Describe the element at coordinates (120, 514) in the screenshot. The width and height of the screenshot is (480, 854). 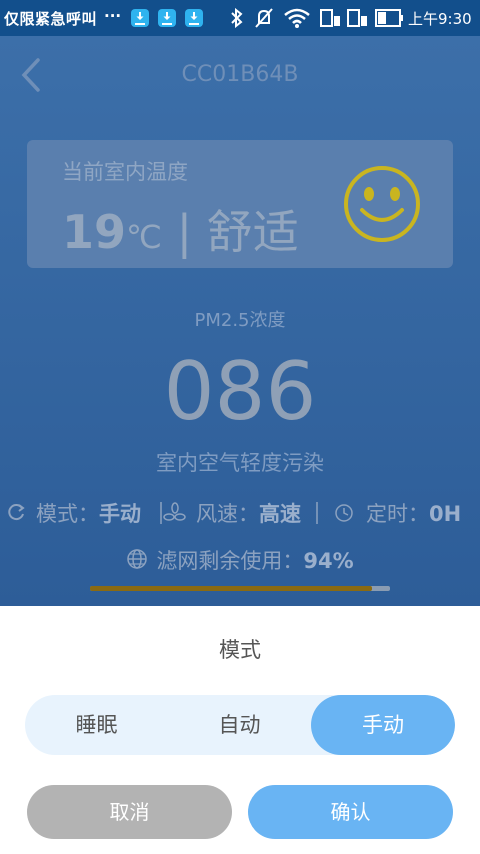
I see `mode-info-value: 手动` at that location.